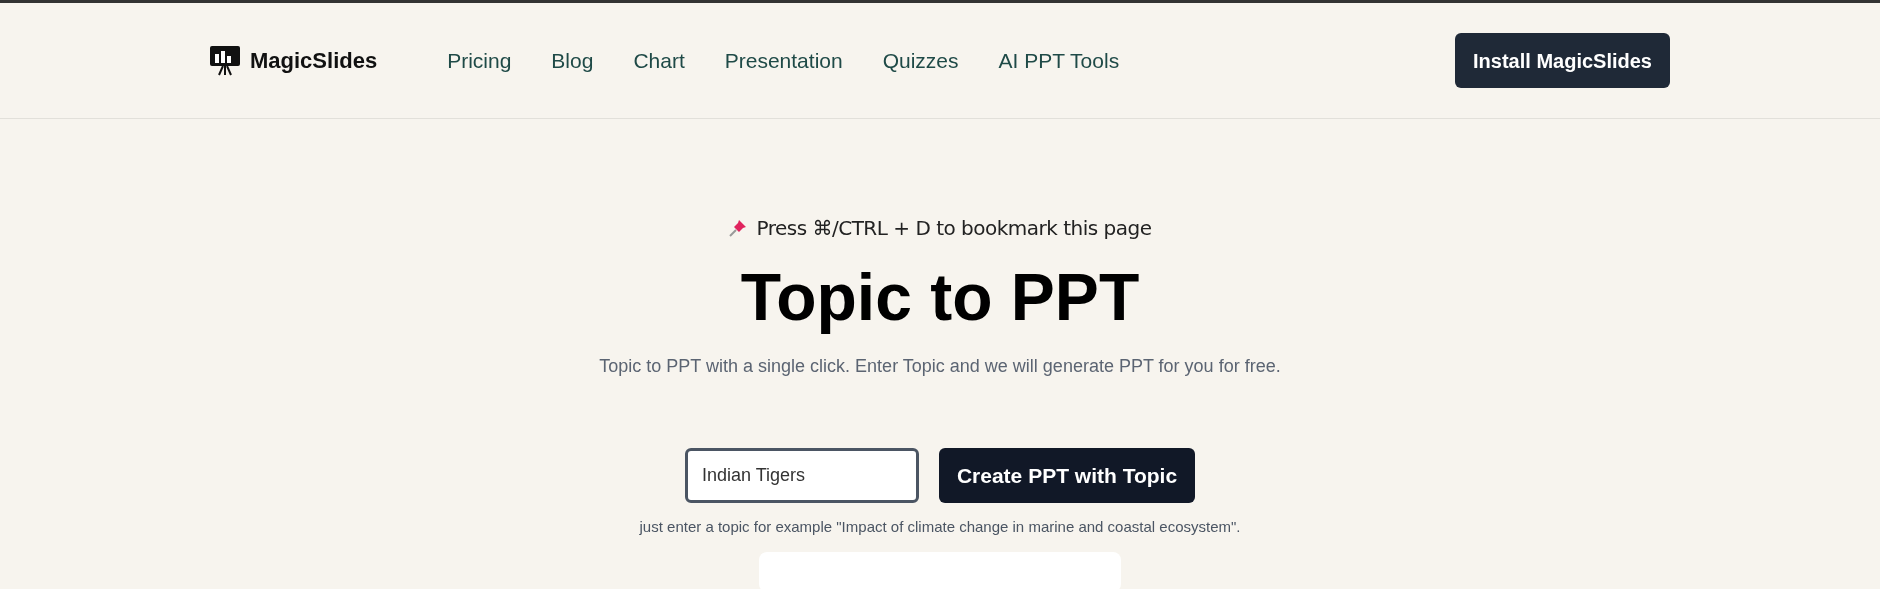 This screenshot has height=589, width=1880. What do you see at coordinates (940, 366) in the screenshot?
I see `subtitle: Topic to PPT with a single click. Enter Topic and we will generate PPT for you for free.` at bounding box center [940, 366].